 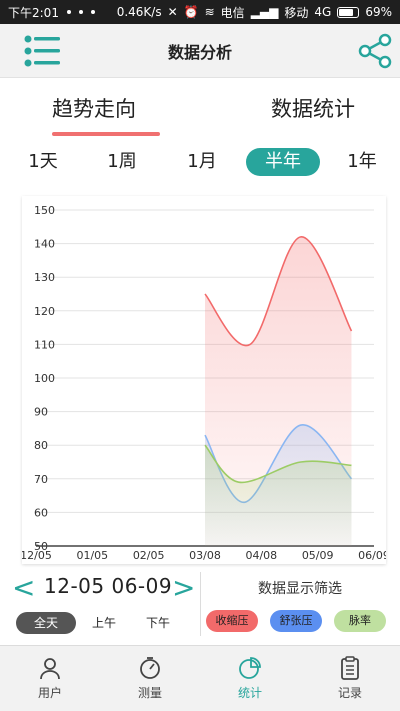 What do you see at coordinates (261, 555) in the screenshot?
I see `x-tick-label: 04/08` at bounding box center [261, 555].